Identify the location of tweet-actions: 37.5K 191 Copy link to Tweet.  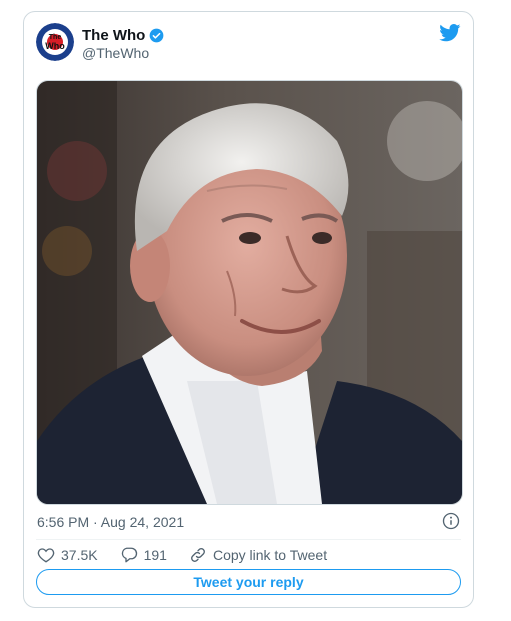
(193, 555).